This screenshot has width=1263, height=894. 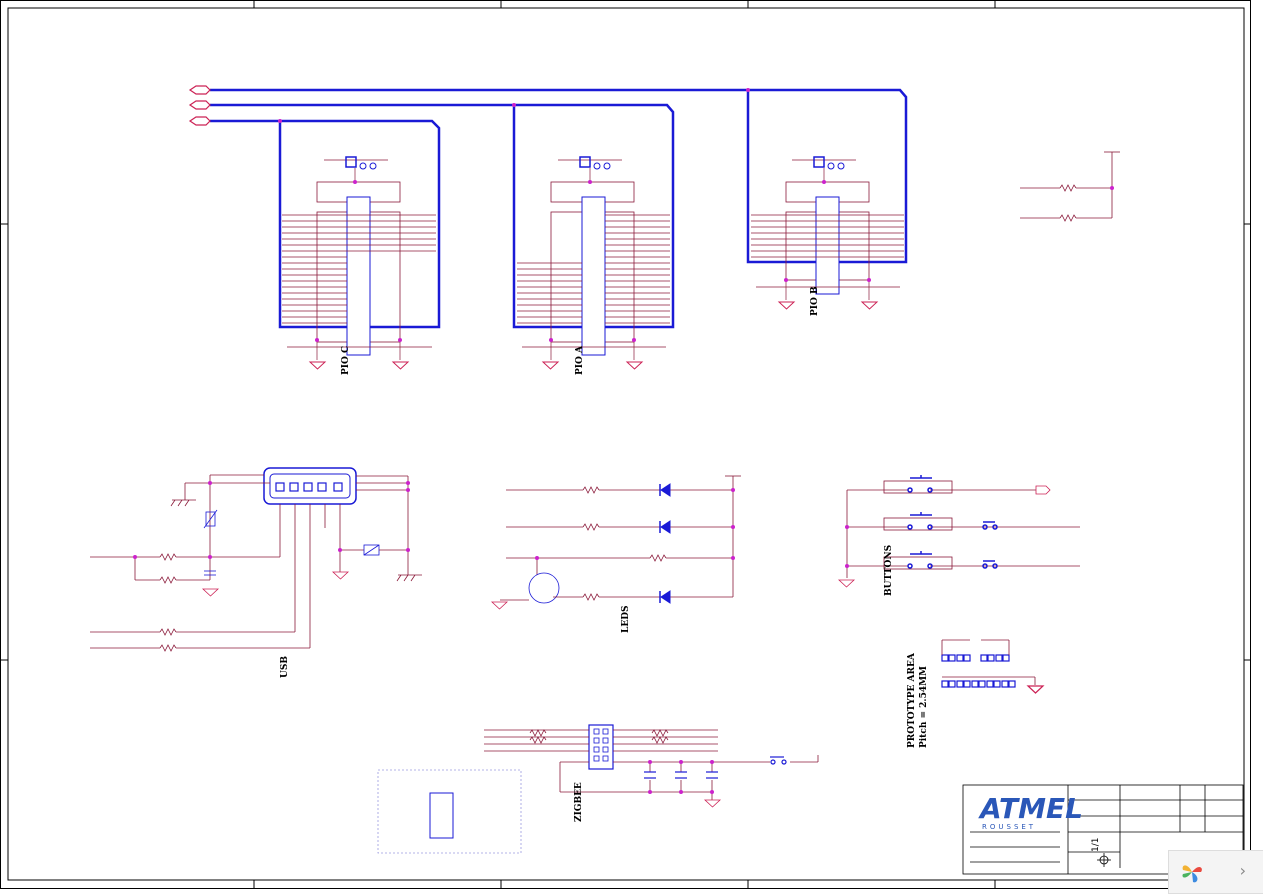 What do you see at coordinates (199, 105) in the screenshot?
I see `bus-ports` at bounding box center [199, 105].